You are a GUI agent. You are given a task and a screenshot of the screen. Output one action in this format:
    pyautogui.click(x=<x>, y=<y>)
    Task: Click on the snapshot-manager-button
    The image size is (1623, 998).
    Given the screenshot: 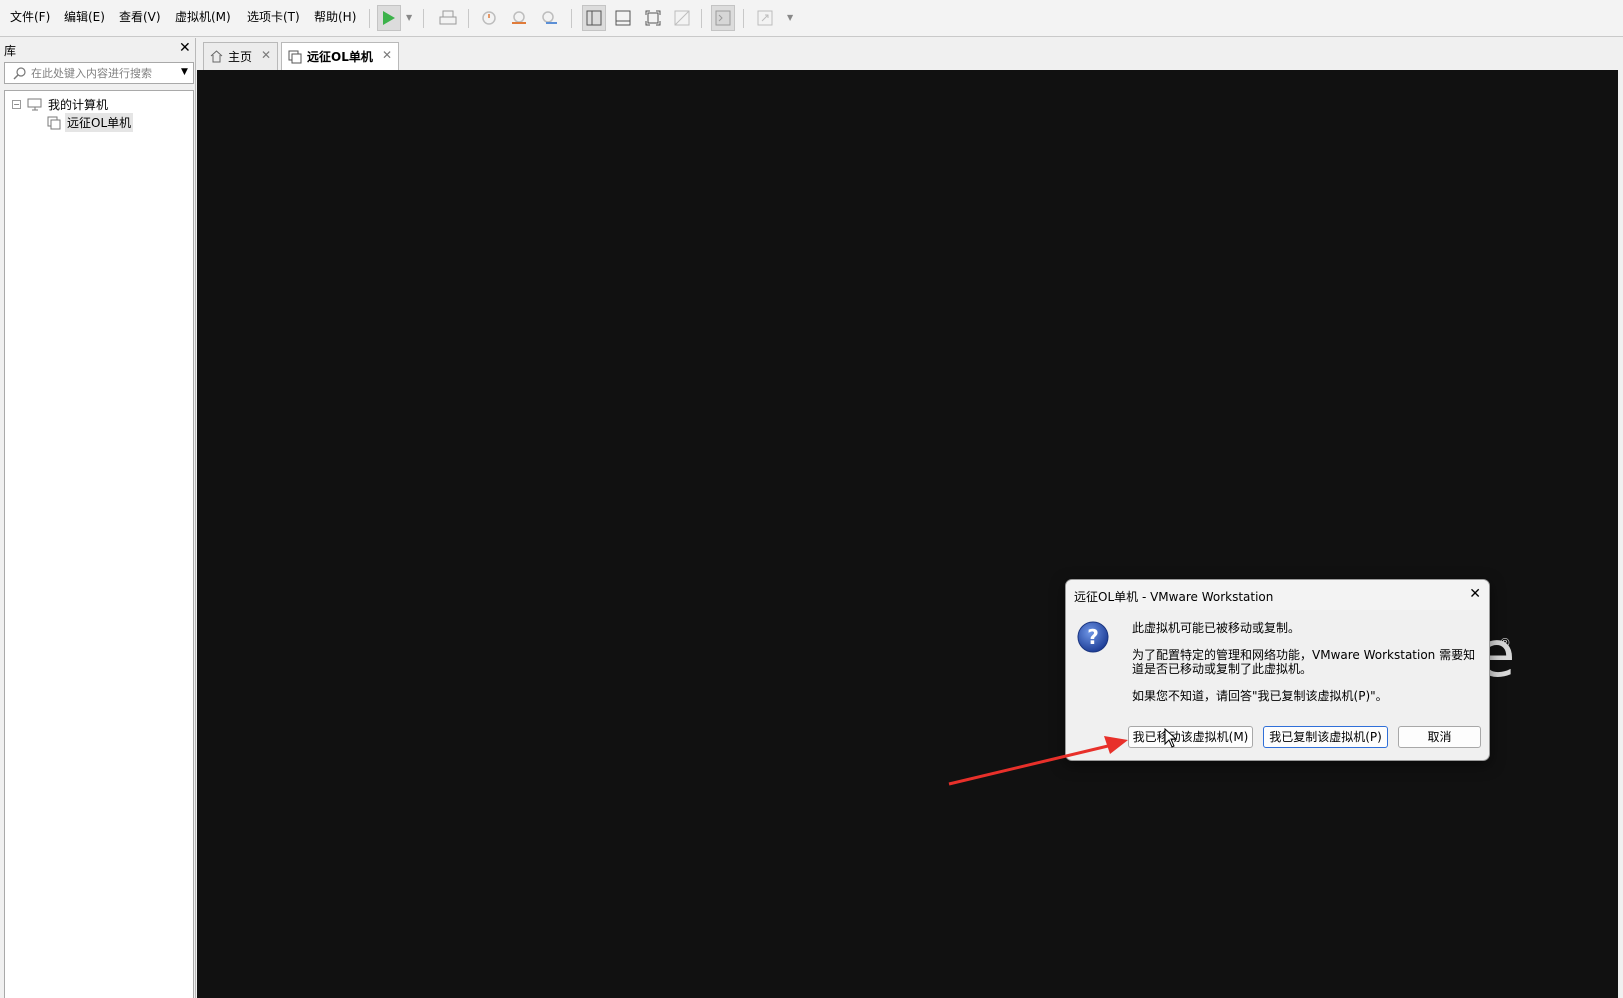 What is the action you would take?
    pyautogui.click(x=549, y=18)
    